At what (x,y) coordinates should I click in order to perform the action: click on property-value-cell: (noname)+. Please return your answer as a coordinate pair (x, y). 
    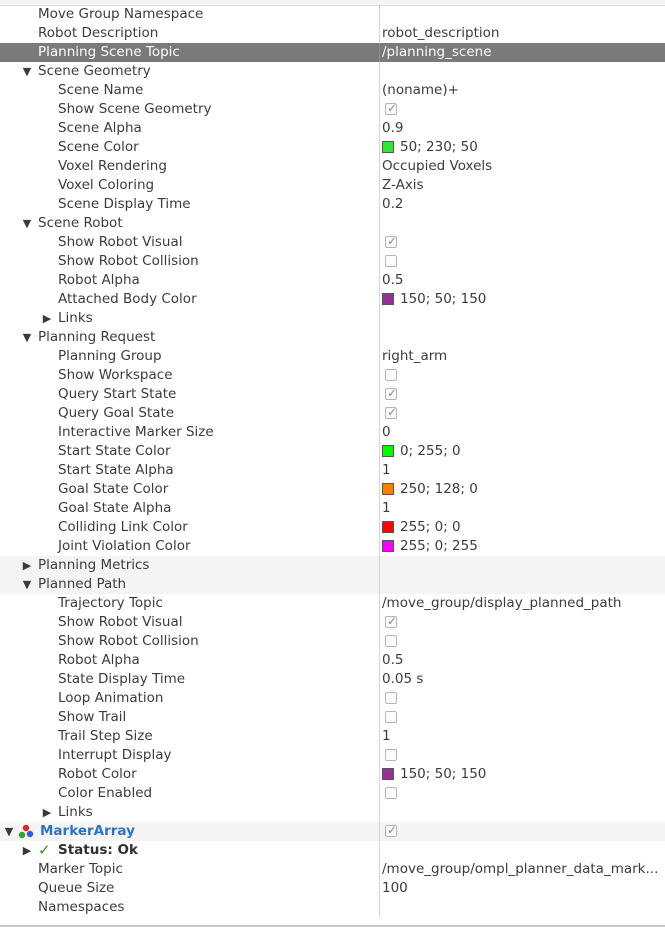
    Looking at the image, I should click on (522, 90).